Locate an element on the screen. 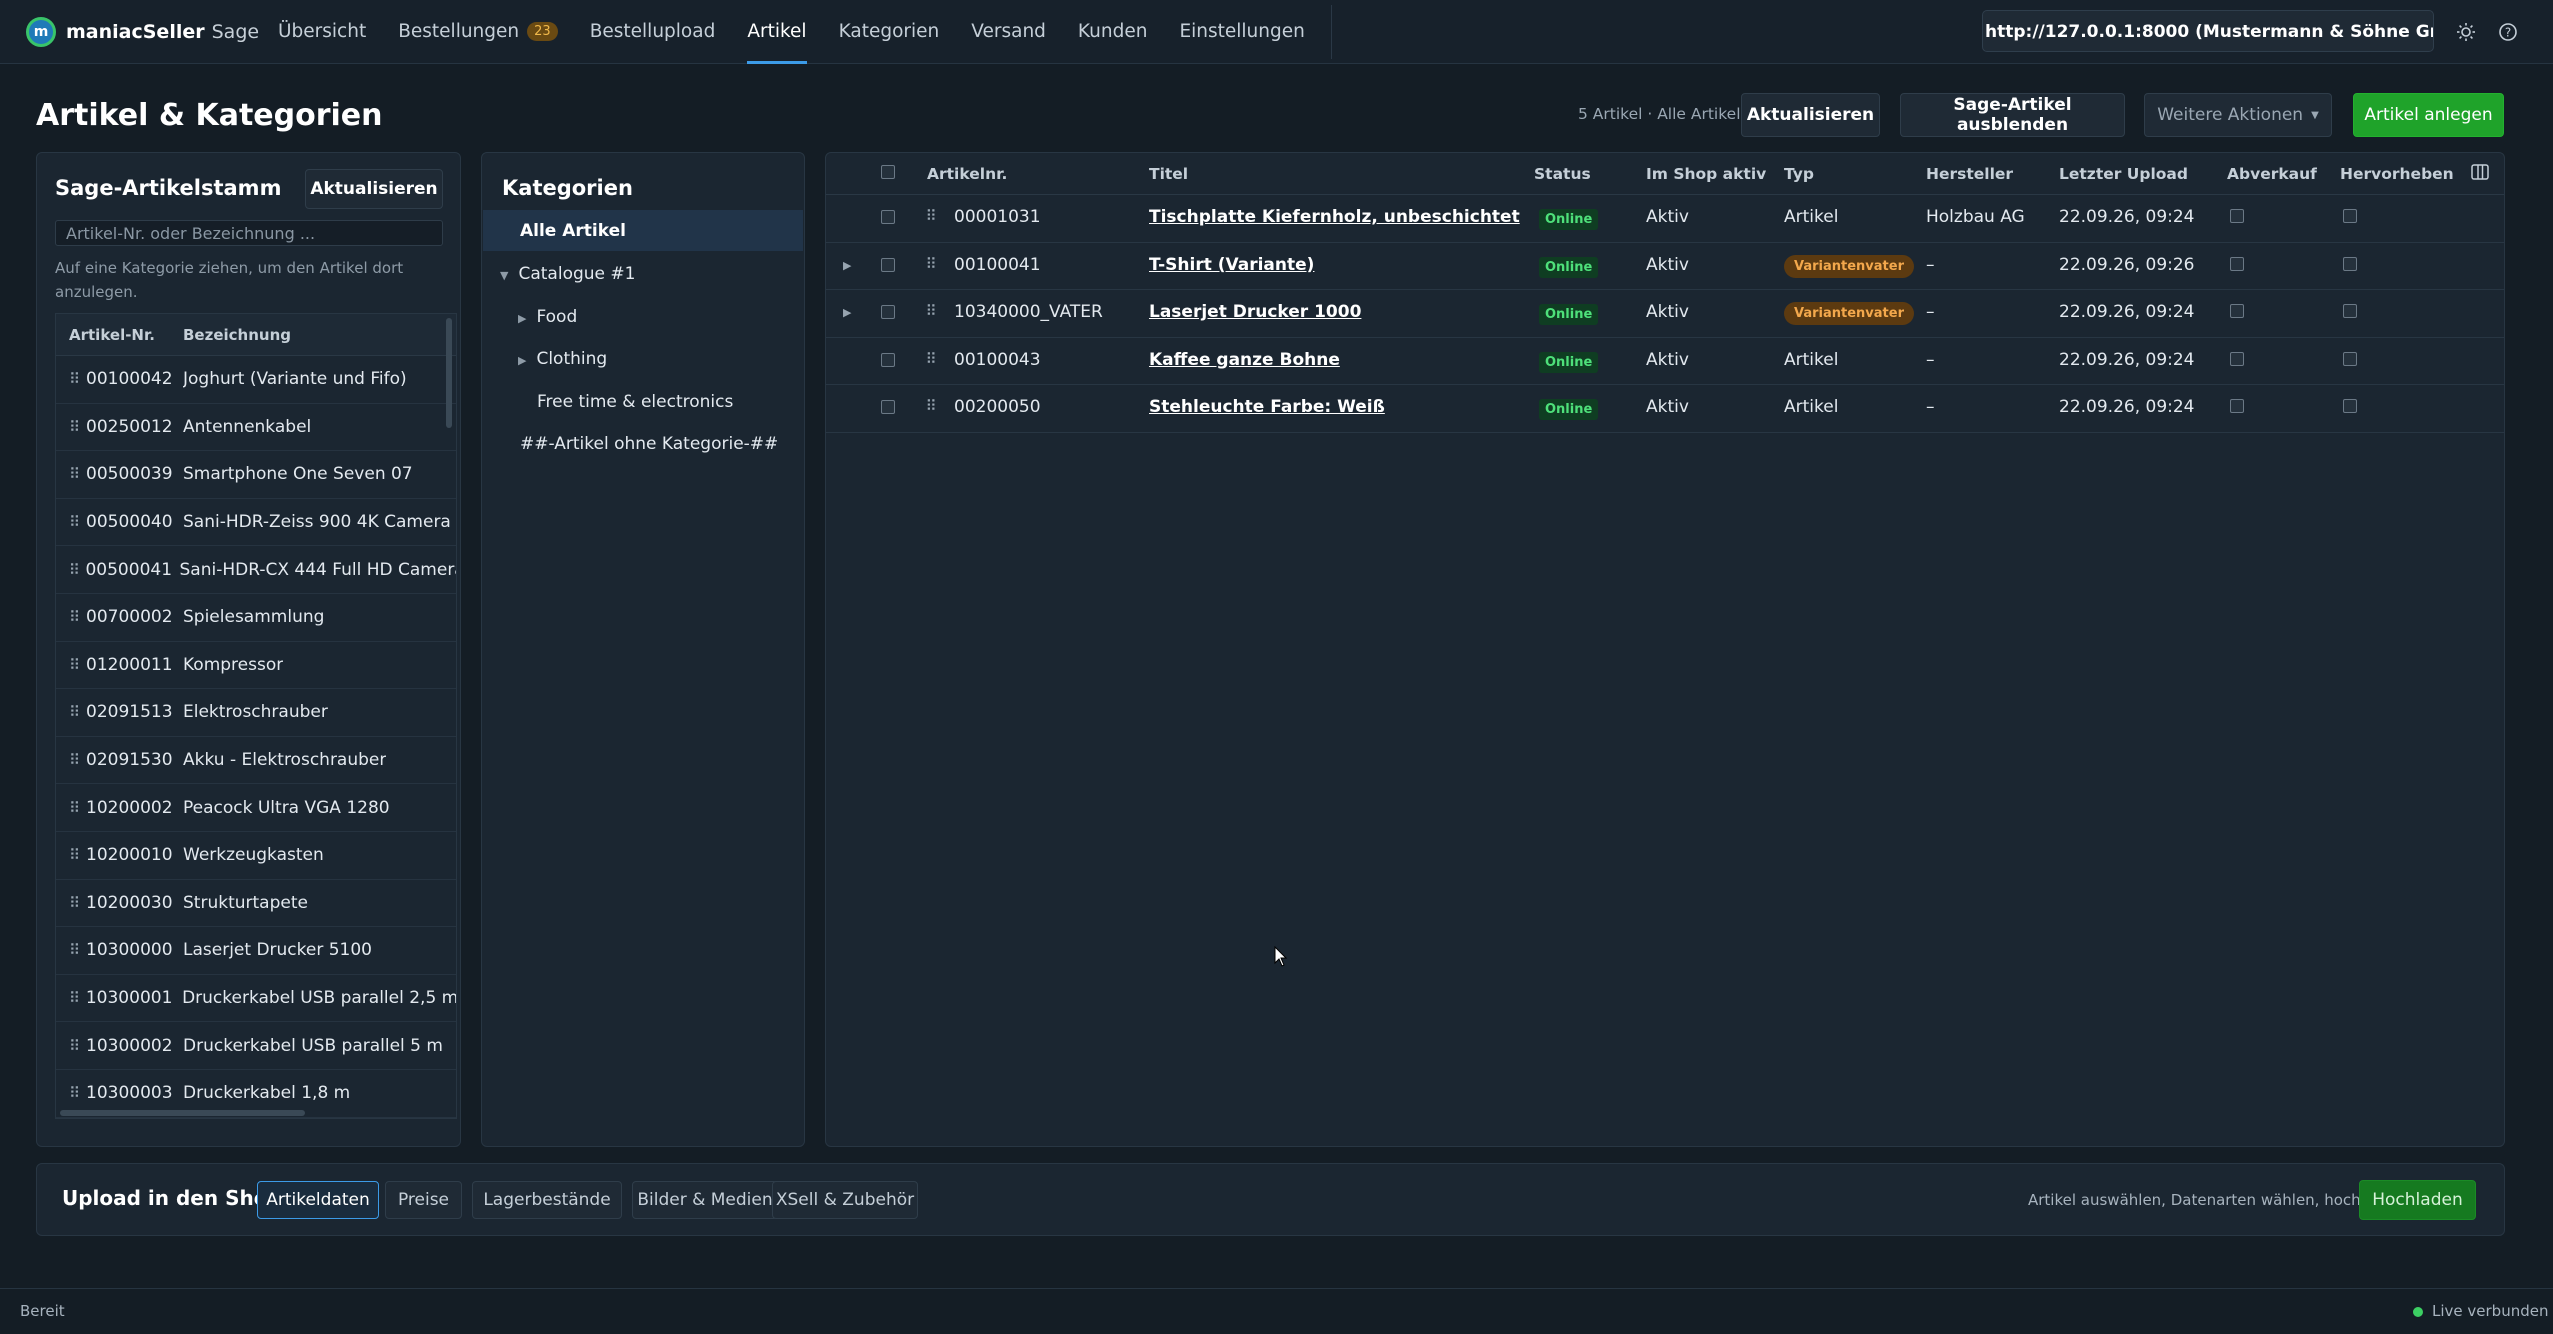  category-all-articles: Alle Artikel is located at coordinates (573, 231).